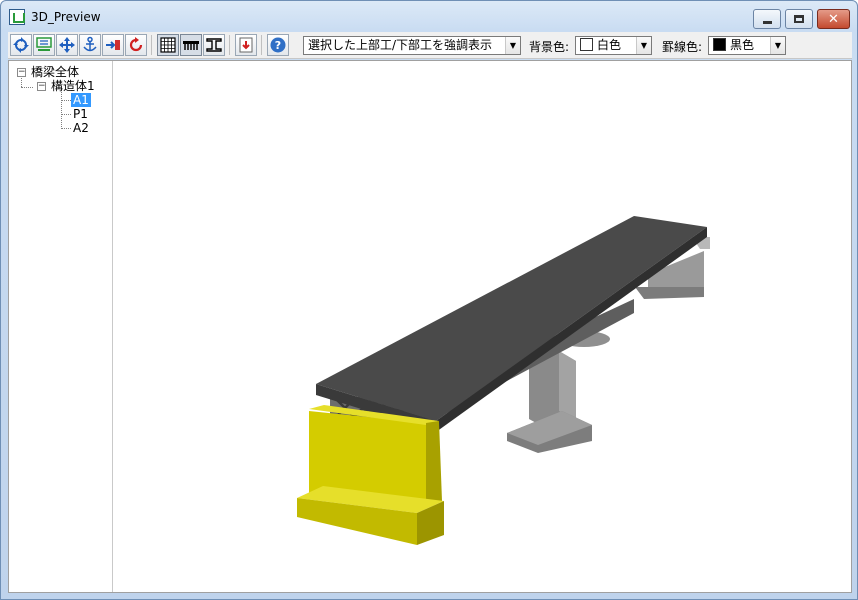  I want to click on tree-item-root: 橋梁全体, so click(55, 72).